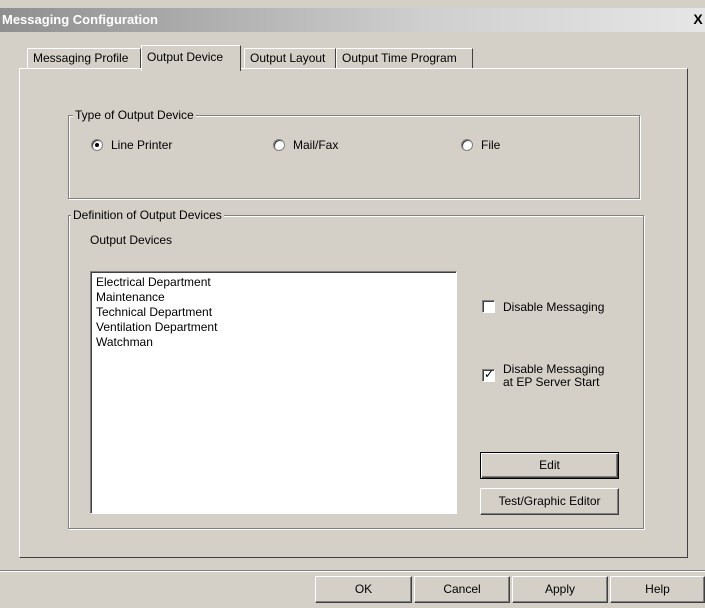 The height and width of the screenshot is (608, 705). I want to click on line-printer-radio: Line Printer, so click(131, 145).